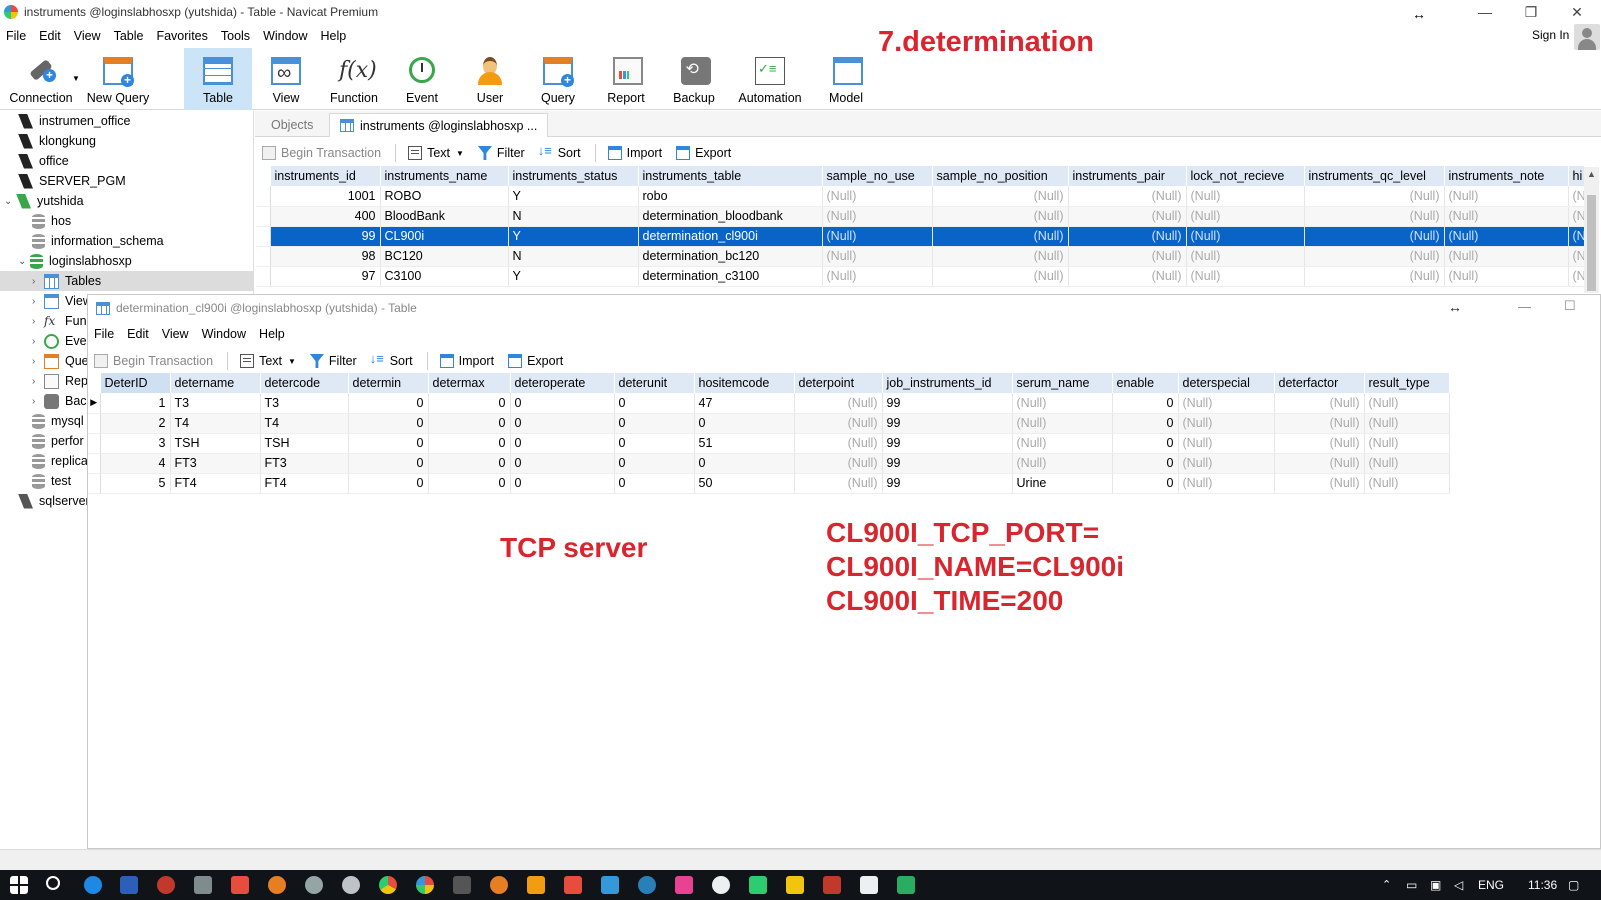  I want to click on row-indicator: ▶, so click(94, 403).